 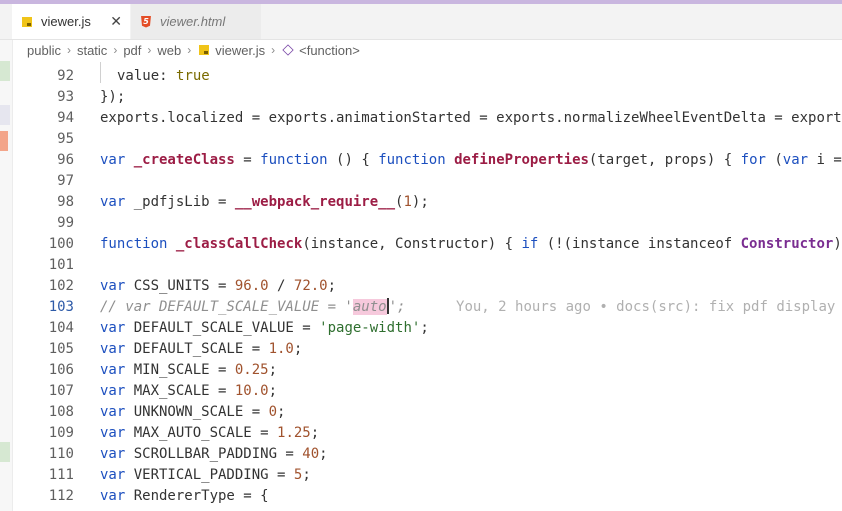 I want to click on code-line: 92 value: true, so click(x=427, y=76).